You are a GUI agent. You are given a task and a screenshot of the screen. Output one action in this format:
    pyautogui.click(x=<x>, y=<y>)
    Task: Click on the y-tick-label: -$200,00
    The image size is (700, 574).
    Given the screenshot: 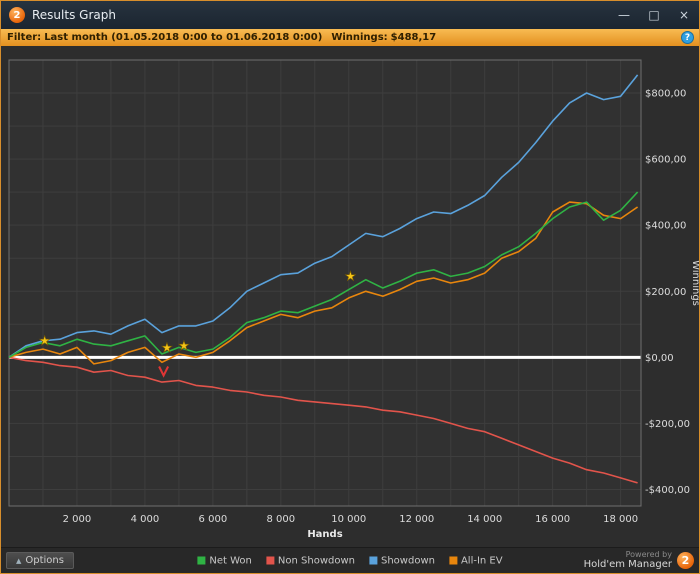 What is the action you would take?
    pyautogui.click(x=667, y=424)
    